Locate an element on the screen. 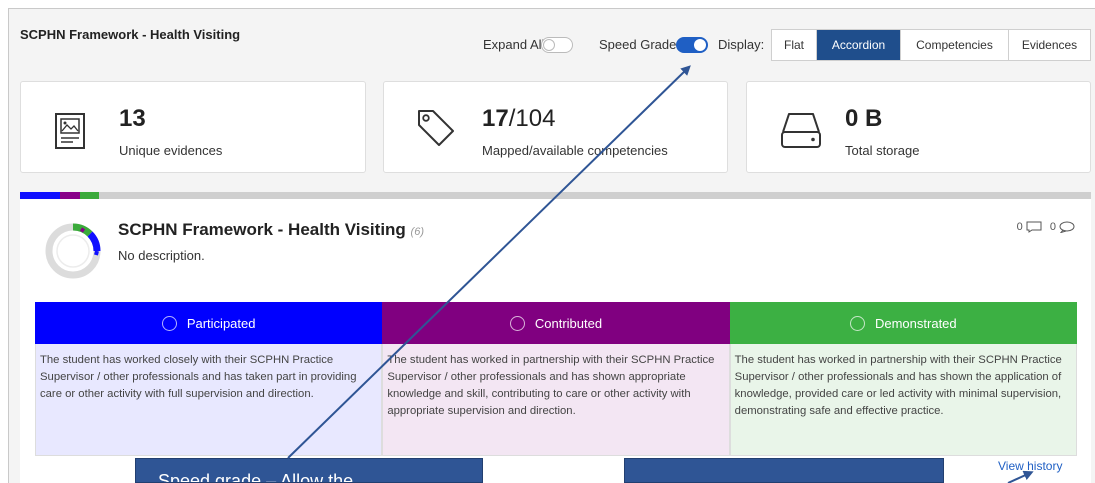 This screenshot has width=1095, height=483. speed-grade-callout: Speed grade – Allow the is located at coordinates (309, 470).